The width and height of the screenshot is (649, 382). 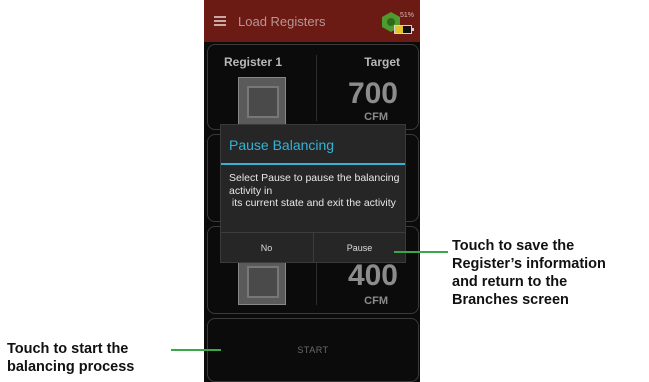 I want to click on callout-line-4: Branches screen, so click(x=510, y=300).